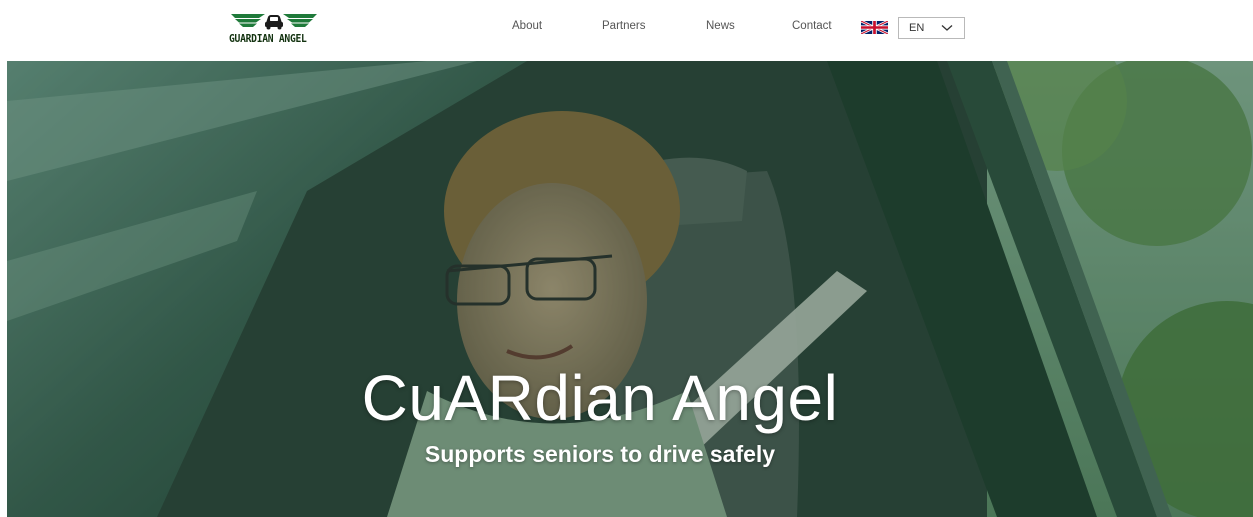 This screenshot has height=517, width=1253. I want to click on hero-title: CuARdian Angel, so click(600, 398).